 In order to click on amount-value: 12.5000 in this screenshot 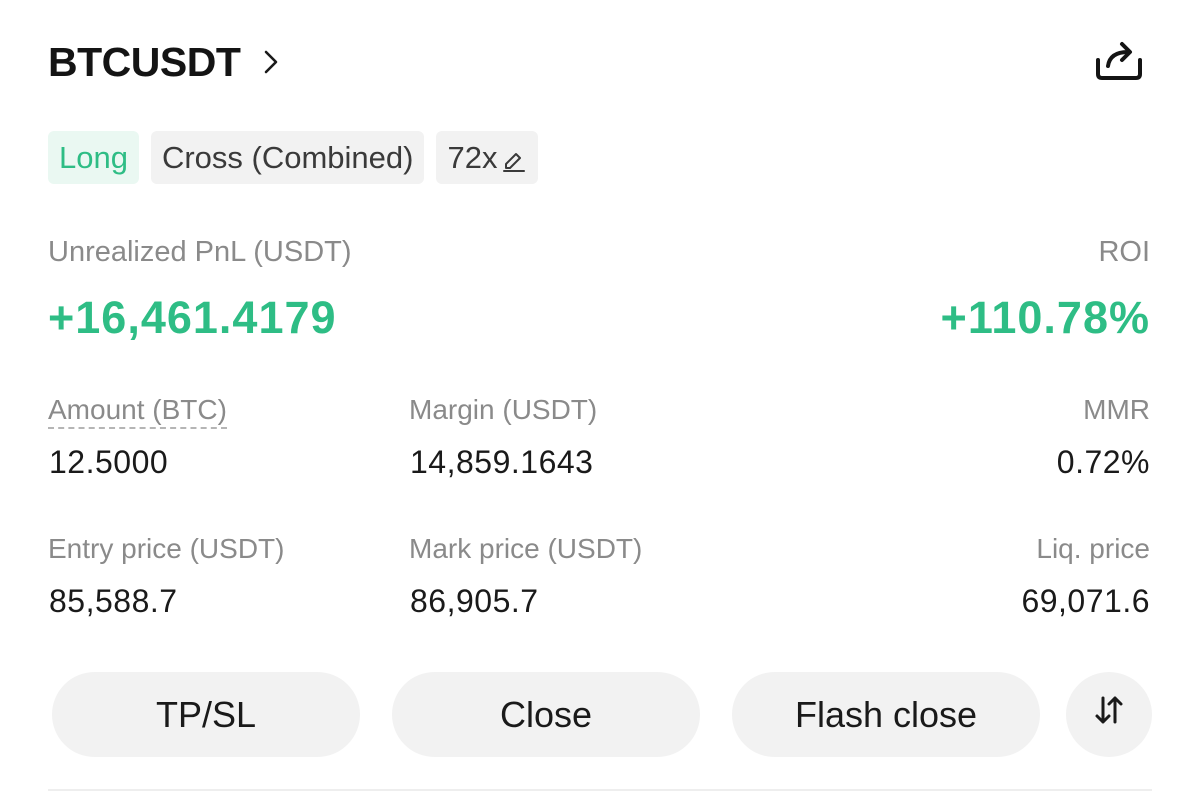, I will do `click(109, 462)`.